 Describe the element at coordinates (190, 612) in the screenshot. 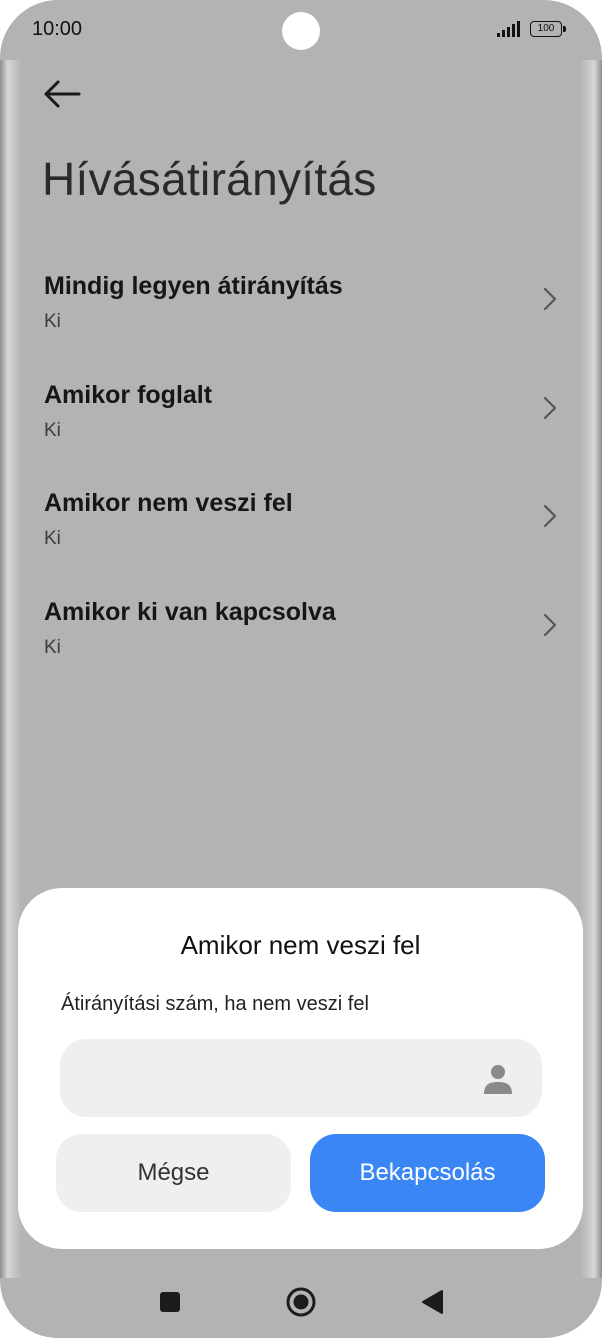

I see `menu-item-title: Amikor ki van kapcsolva` at that location.